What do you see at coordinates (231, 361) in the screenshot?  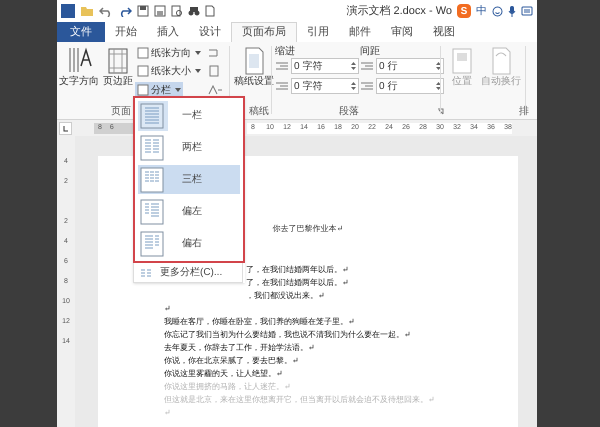 I see `text-line: 你说，你在北京呆腻了，要去巴黎。↵` at bounding box center [231, 361].